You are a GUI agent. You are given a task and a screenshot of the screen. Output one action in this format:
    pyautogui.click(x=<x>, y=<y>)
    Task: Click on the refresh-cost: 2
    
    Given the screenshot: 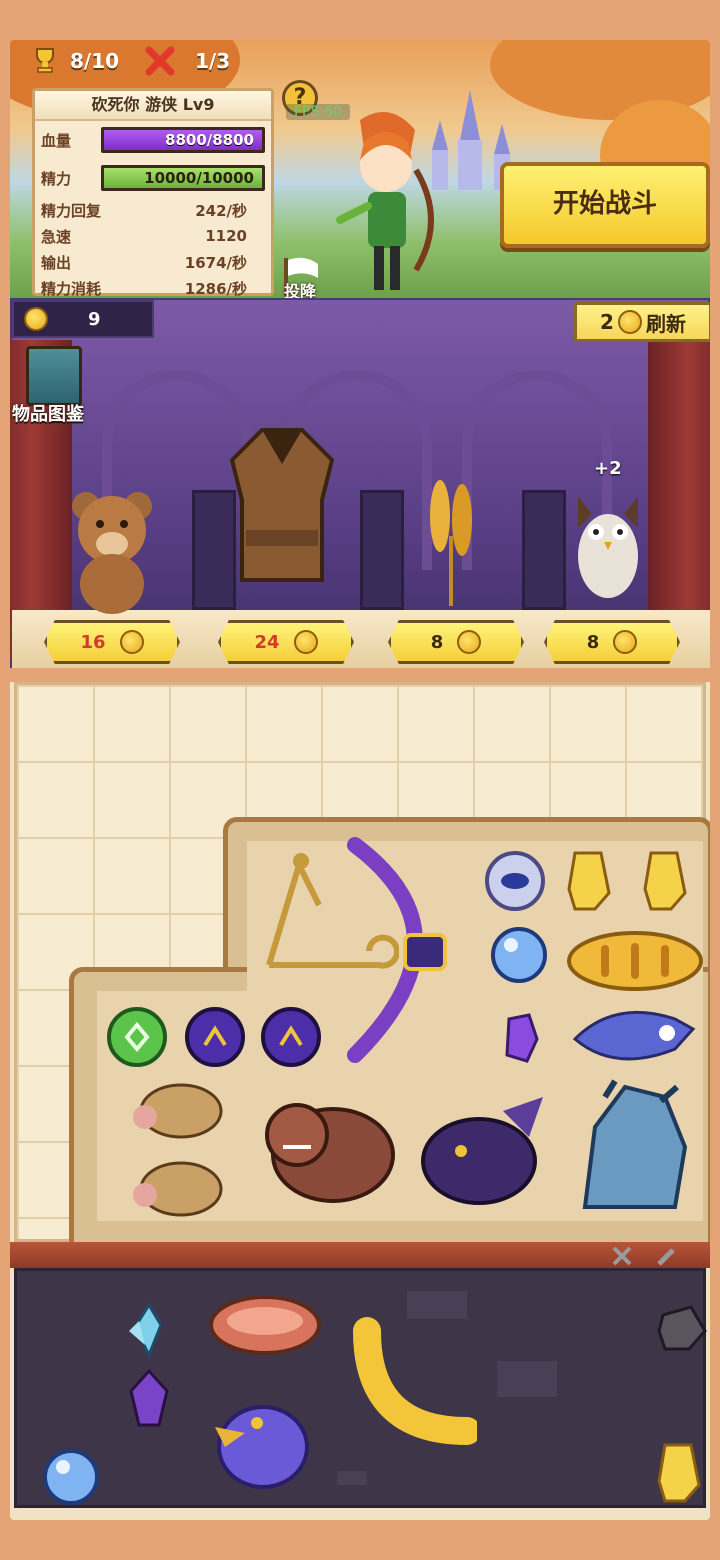 What is the action you would take?
    pyautogui.click(x=607, y=322)
    